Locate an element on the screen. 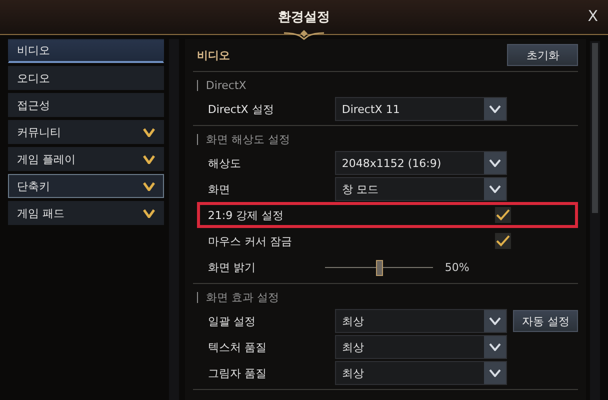 The height and width of the screenshot is (400, 608). auto-setting-button: 자동 설정 is located at coordinates (545, 321).